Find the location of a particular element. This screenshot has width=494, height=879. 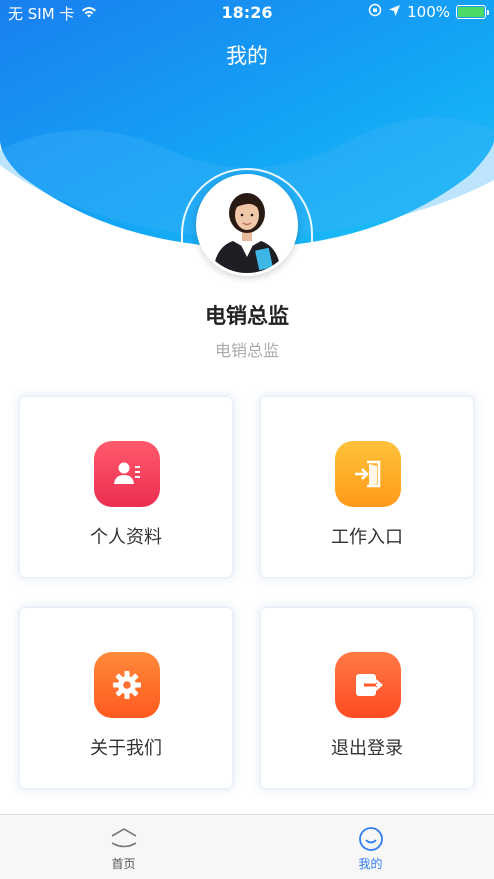

battery-icon is located at coordinates (472, 12).